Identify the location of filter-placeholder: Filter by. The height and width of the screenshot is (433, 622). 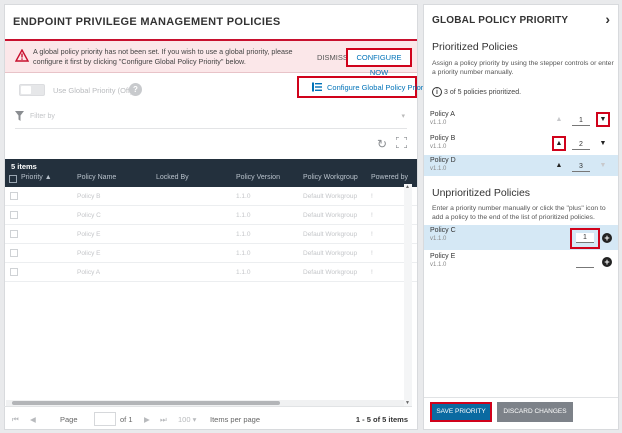
(42, 116).